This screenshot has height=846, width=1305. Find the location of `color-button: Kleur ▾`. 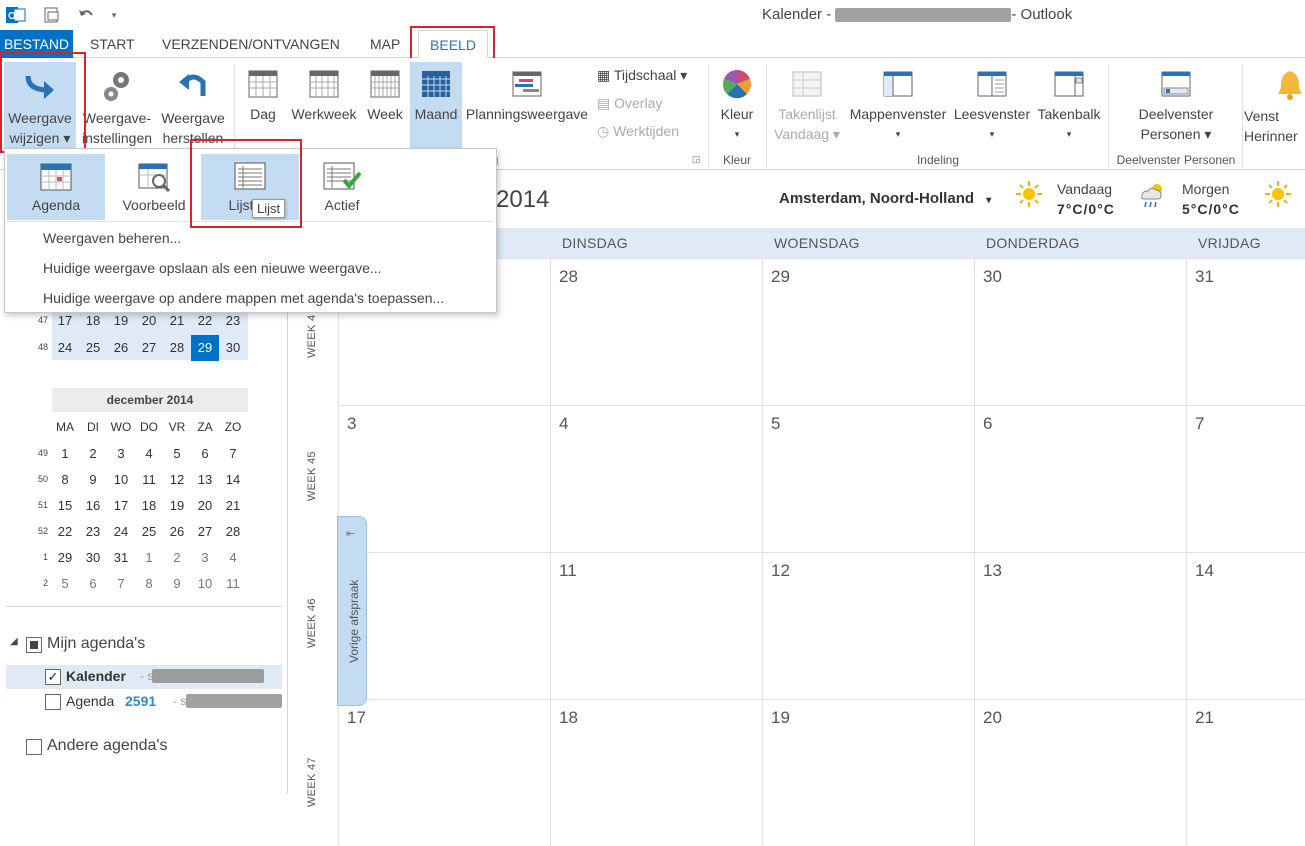

color-button: Kleur ▾ is located at coordinates (737, 106).